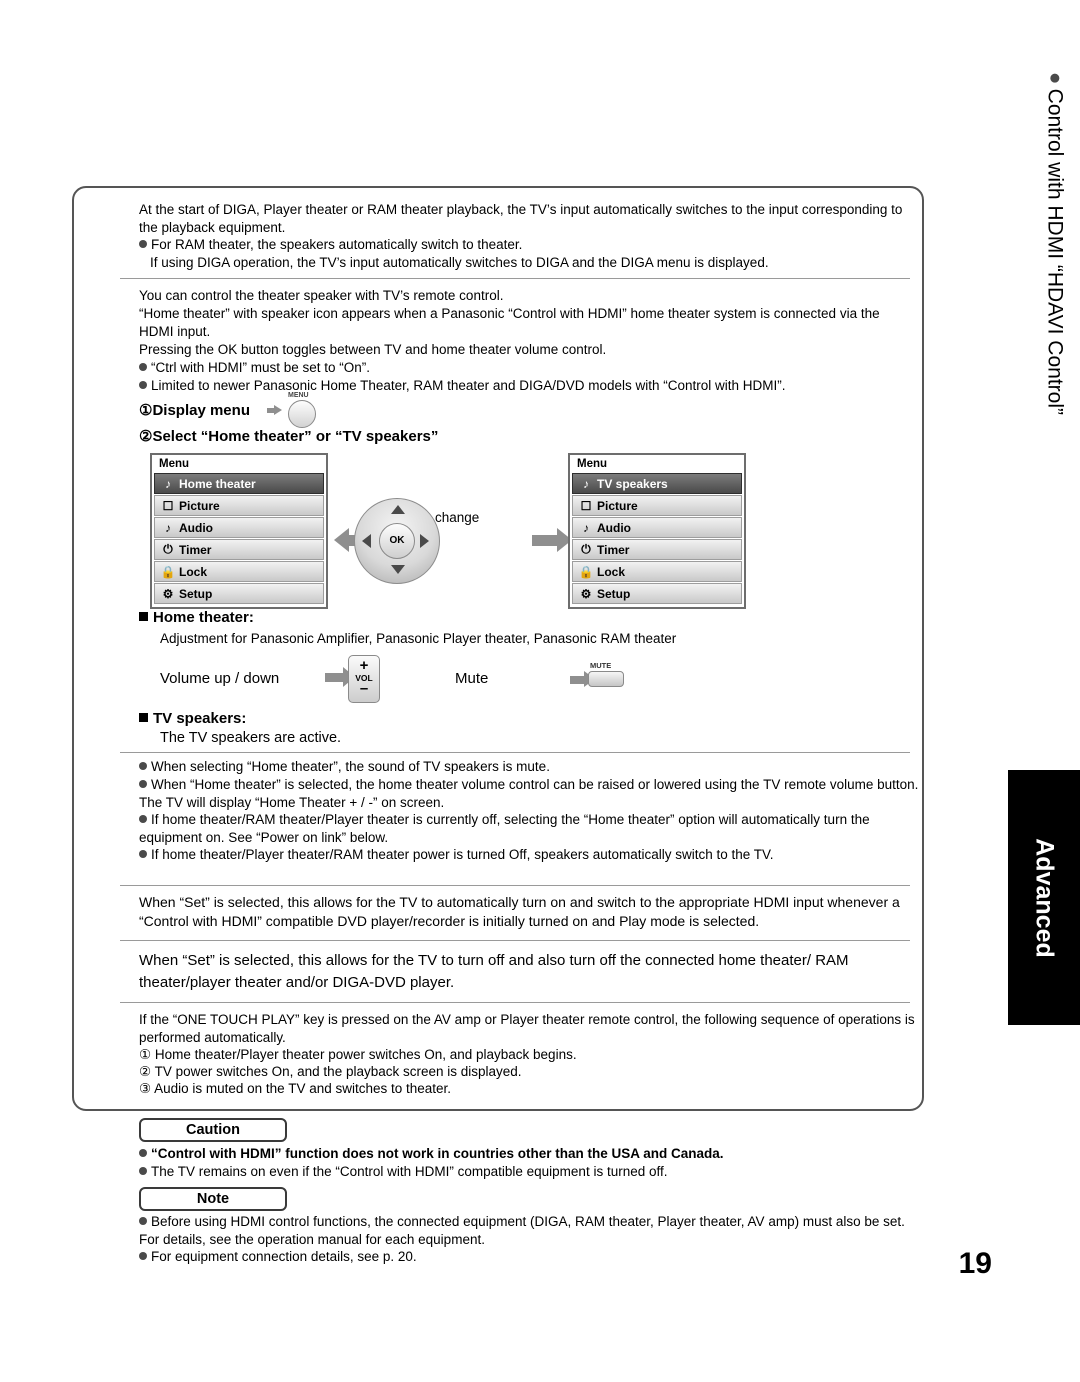  Describe the element at coordinates (586, 549) in the screenshot. I see `power-icon: ⏻` at that location.